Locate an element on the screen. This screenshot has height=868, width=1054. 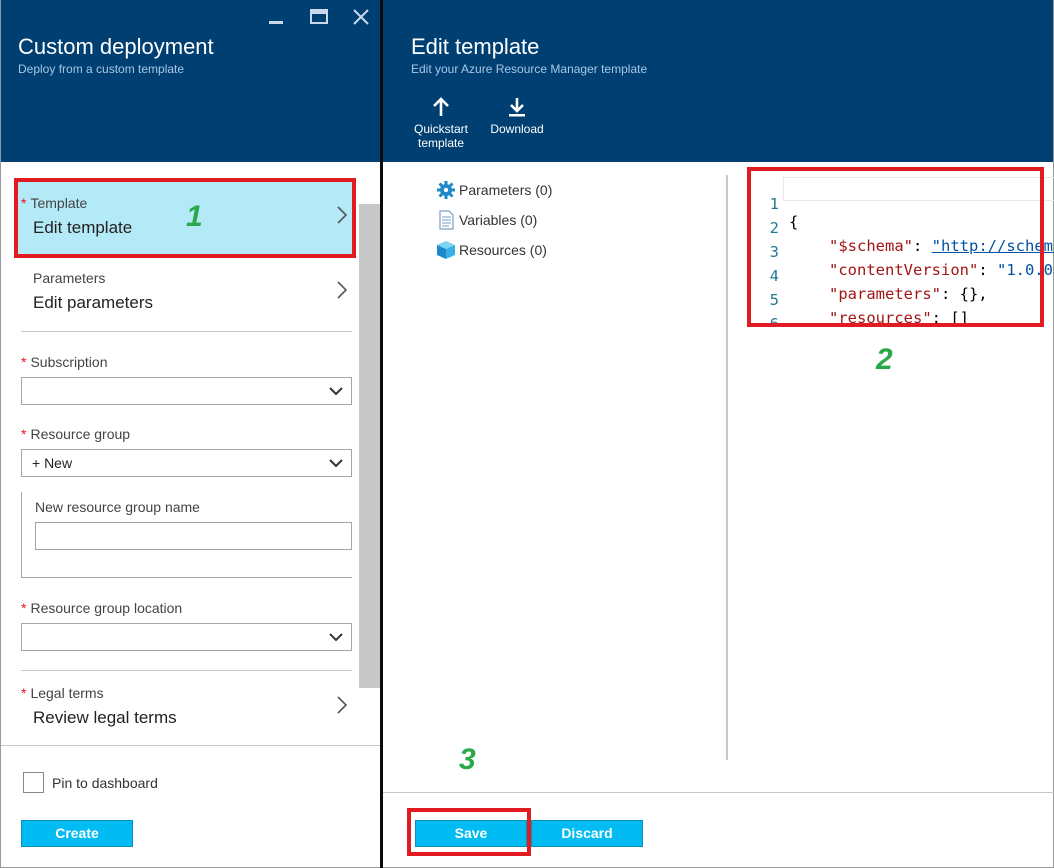
parameters-label: Parameters is located at coordinates (69, 278).